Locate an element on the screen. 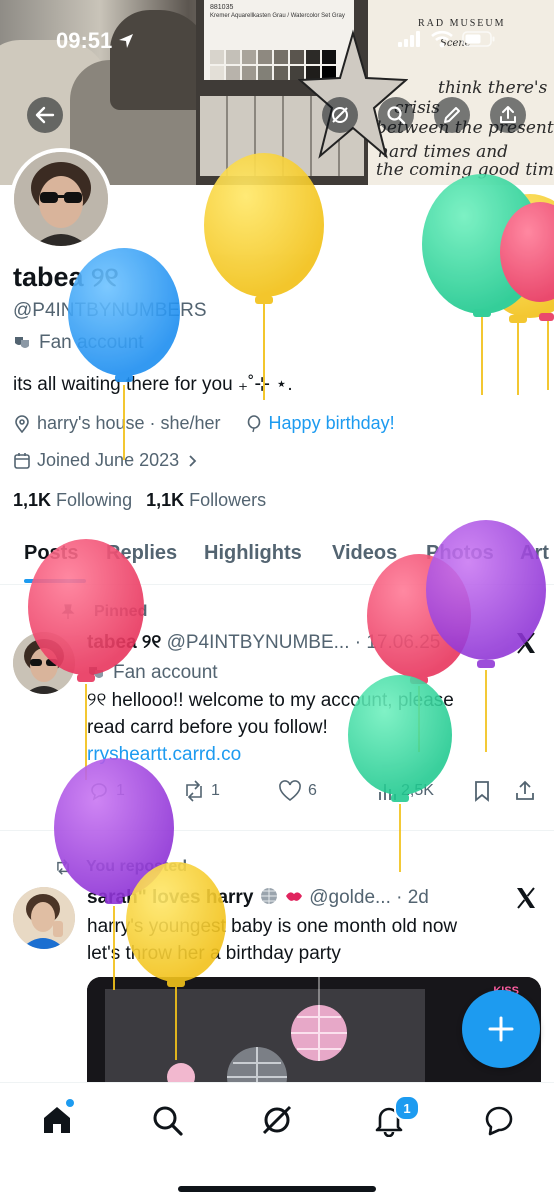  messages-icon is located at coordinates (499, 1121).